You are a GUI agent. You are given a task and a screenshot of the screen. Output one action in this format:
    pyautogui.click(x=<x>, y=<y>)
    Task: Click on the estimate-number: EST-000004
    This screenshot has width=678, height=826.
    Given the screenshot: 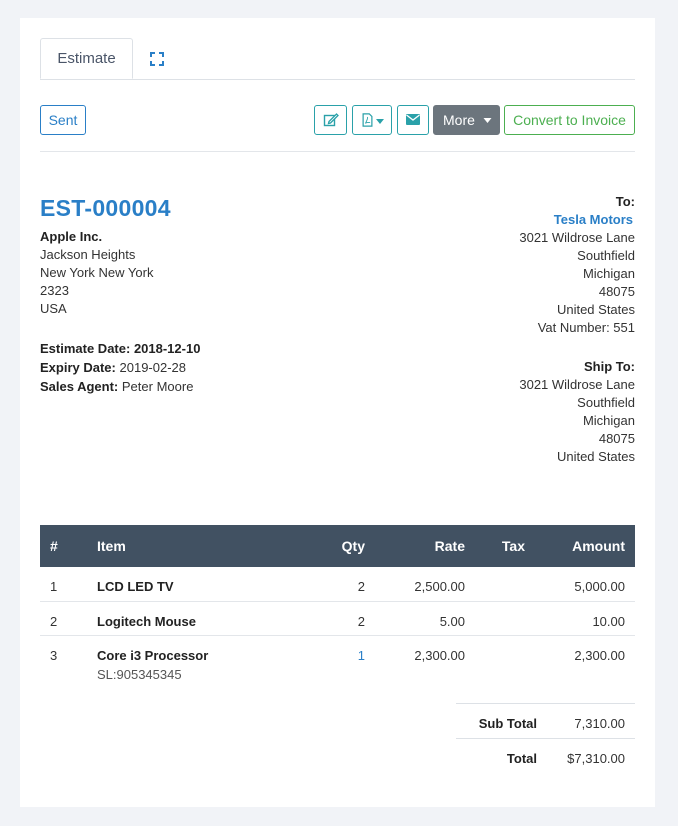 What is the action you would take?
    pyautogui.click(x=105, y=208)
    